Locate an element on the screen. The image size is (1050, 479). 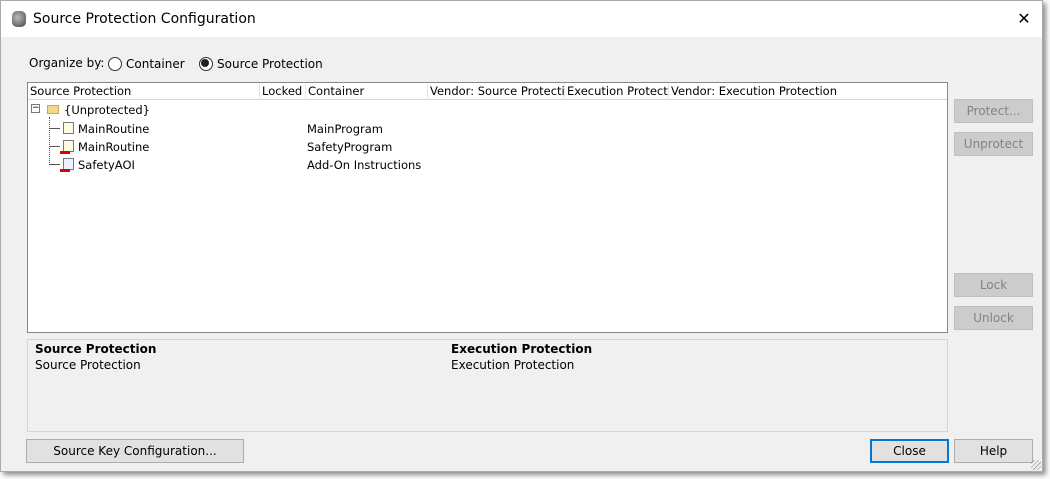
col-container: Container is located at coordinates (367, 92).